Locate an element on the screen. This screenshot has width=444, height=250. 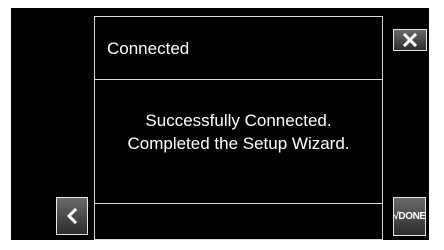
close-icon is located at coordinates (410, 40).